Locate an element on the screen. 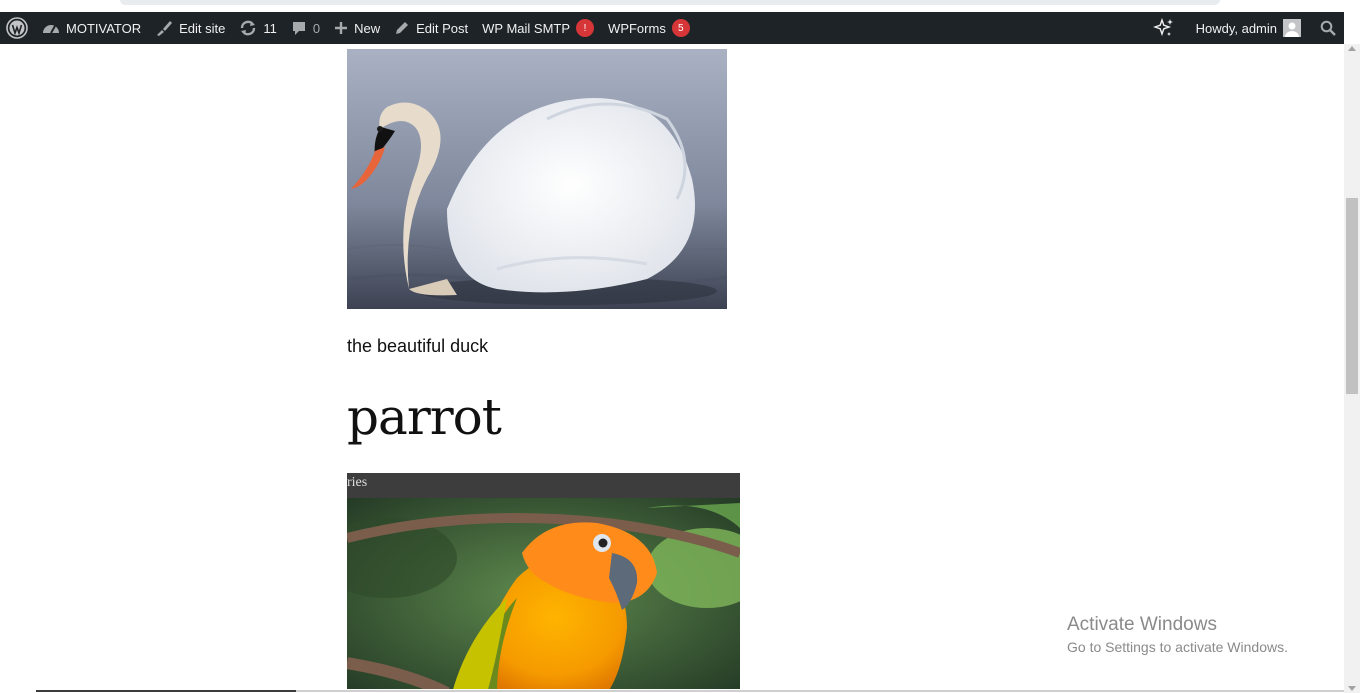 This screenshot has height=693, width=1360. wp-mail-smtp-menu: WP Mail SMTP ! is located at coordinates (538, 28).